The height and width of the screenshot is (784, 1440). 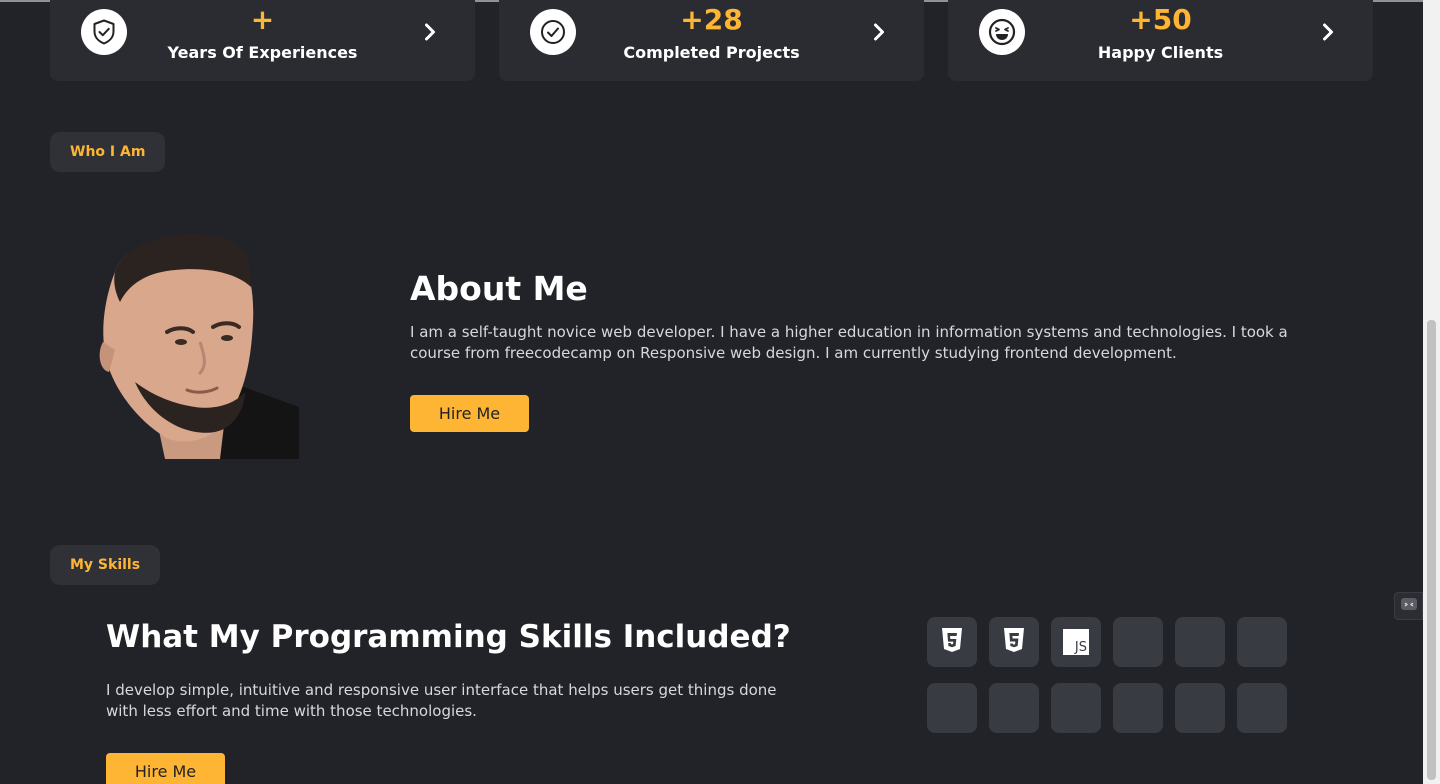 I want to click on skills-title: What My Programming Skills Included?, so click(x=448, y=637).